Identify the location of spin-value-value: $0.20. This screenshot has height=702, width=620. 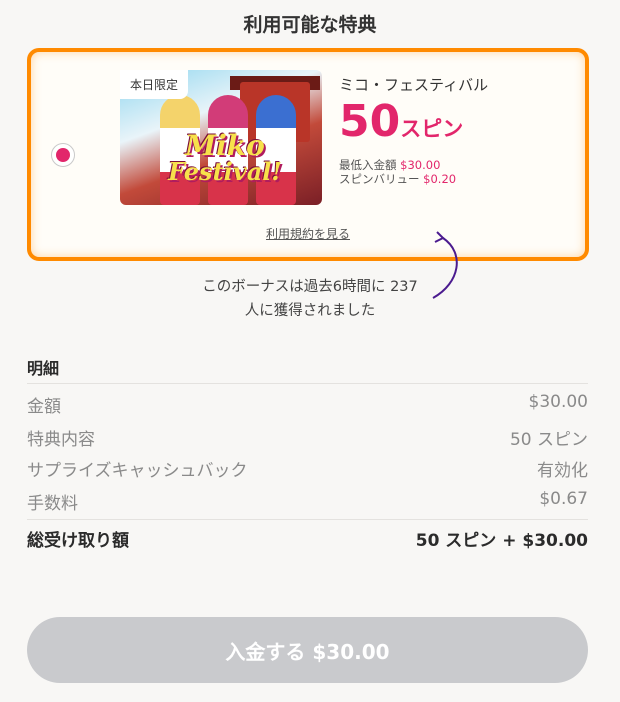
(440, 179).